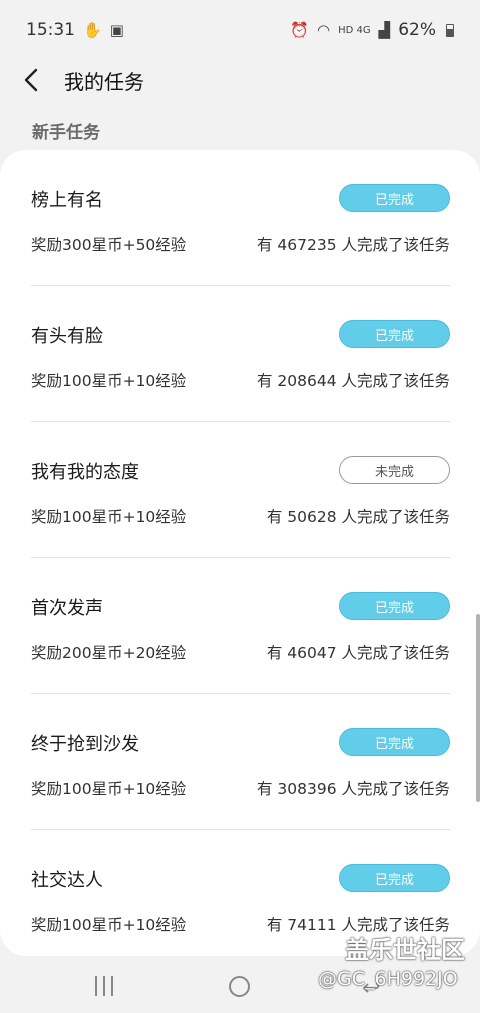 The height and width of the screenshot is (1013, 480). I want to click on wifi-icon: ◠, so click(324, 30).